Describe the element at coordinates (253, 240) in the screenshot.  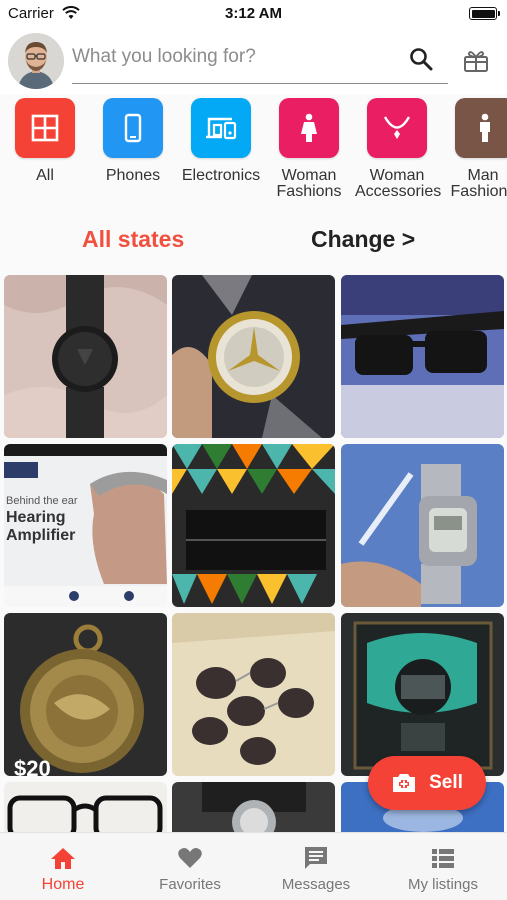
I see `location-filter: All states Change >` at that location.